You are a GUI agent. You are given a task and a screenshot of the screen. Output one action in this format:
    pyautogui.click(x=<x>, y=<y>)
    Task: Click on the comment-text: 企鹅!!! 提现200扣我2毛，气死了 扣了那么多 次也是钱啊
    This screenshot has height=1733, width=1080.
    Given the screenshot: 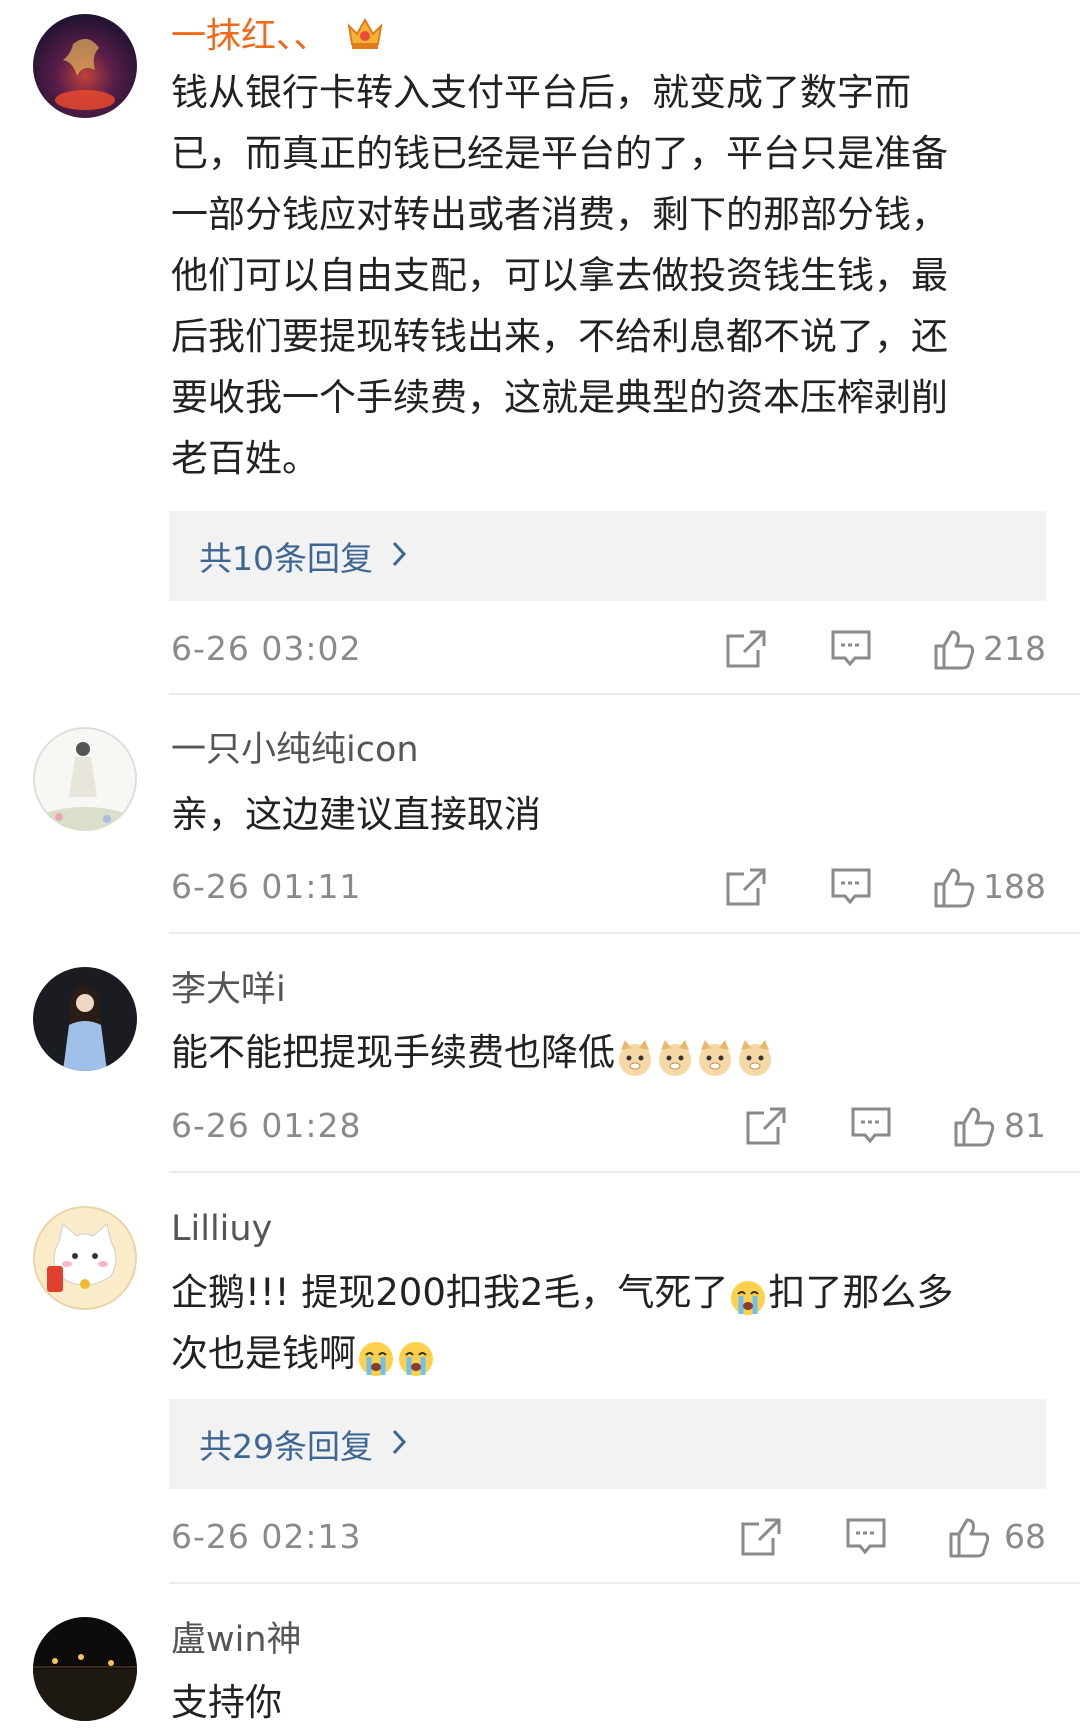 What is the action you would take?
    pyautogui.click(x=562, y=1323)
    